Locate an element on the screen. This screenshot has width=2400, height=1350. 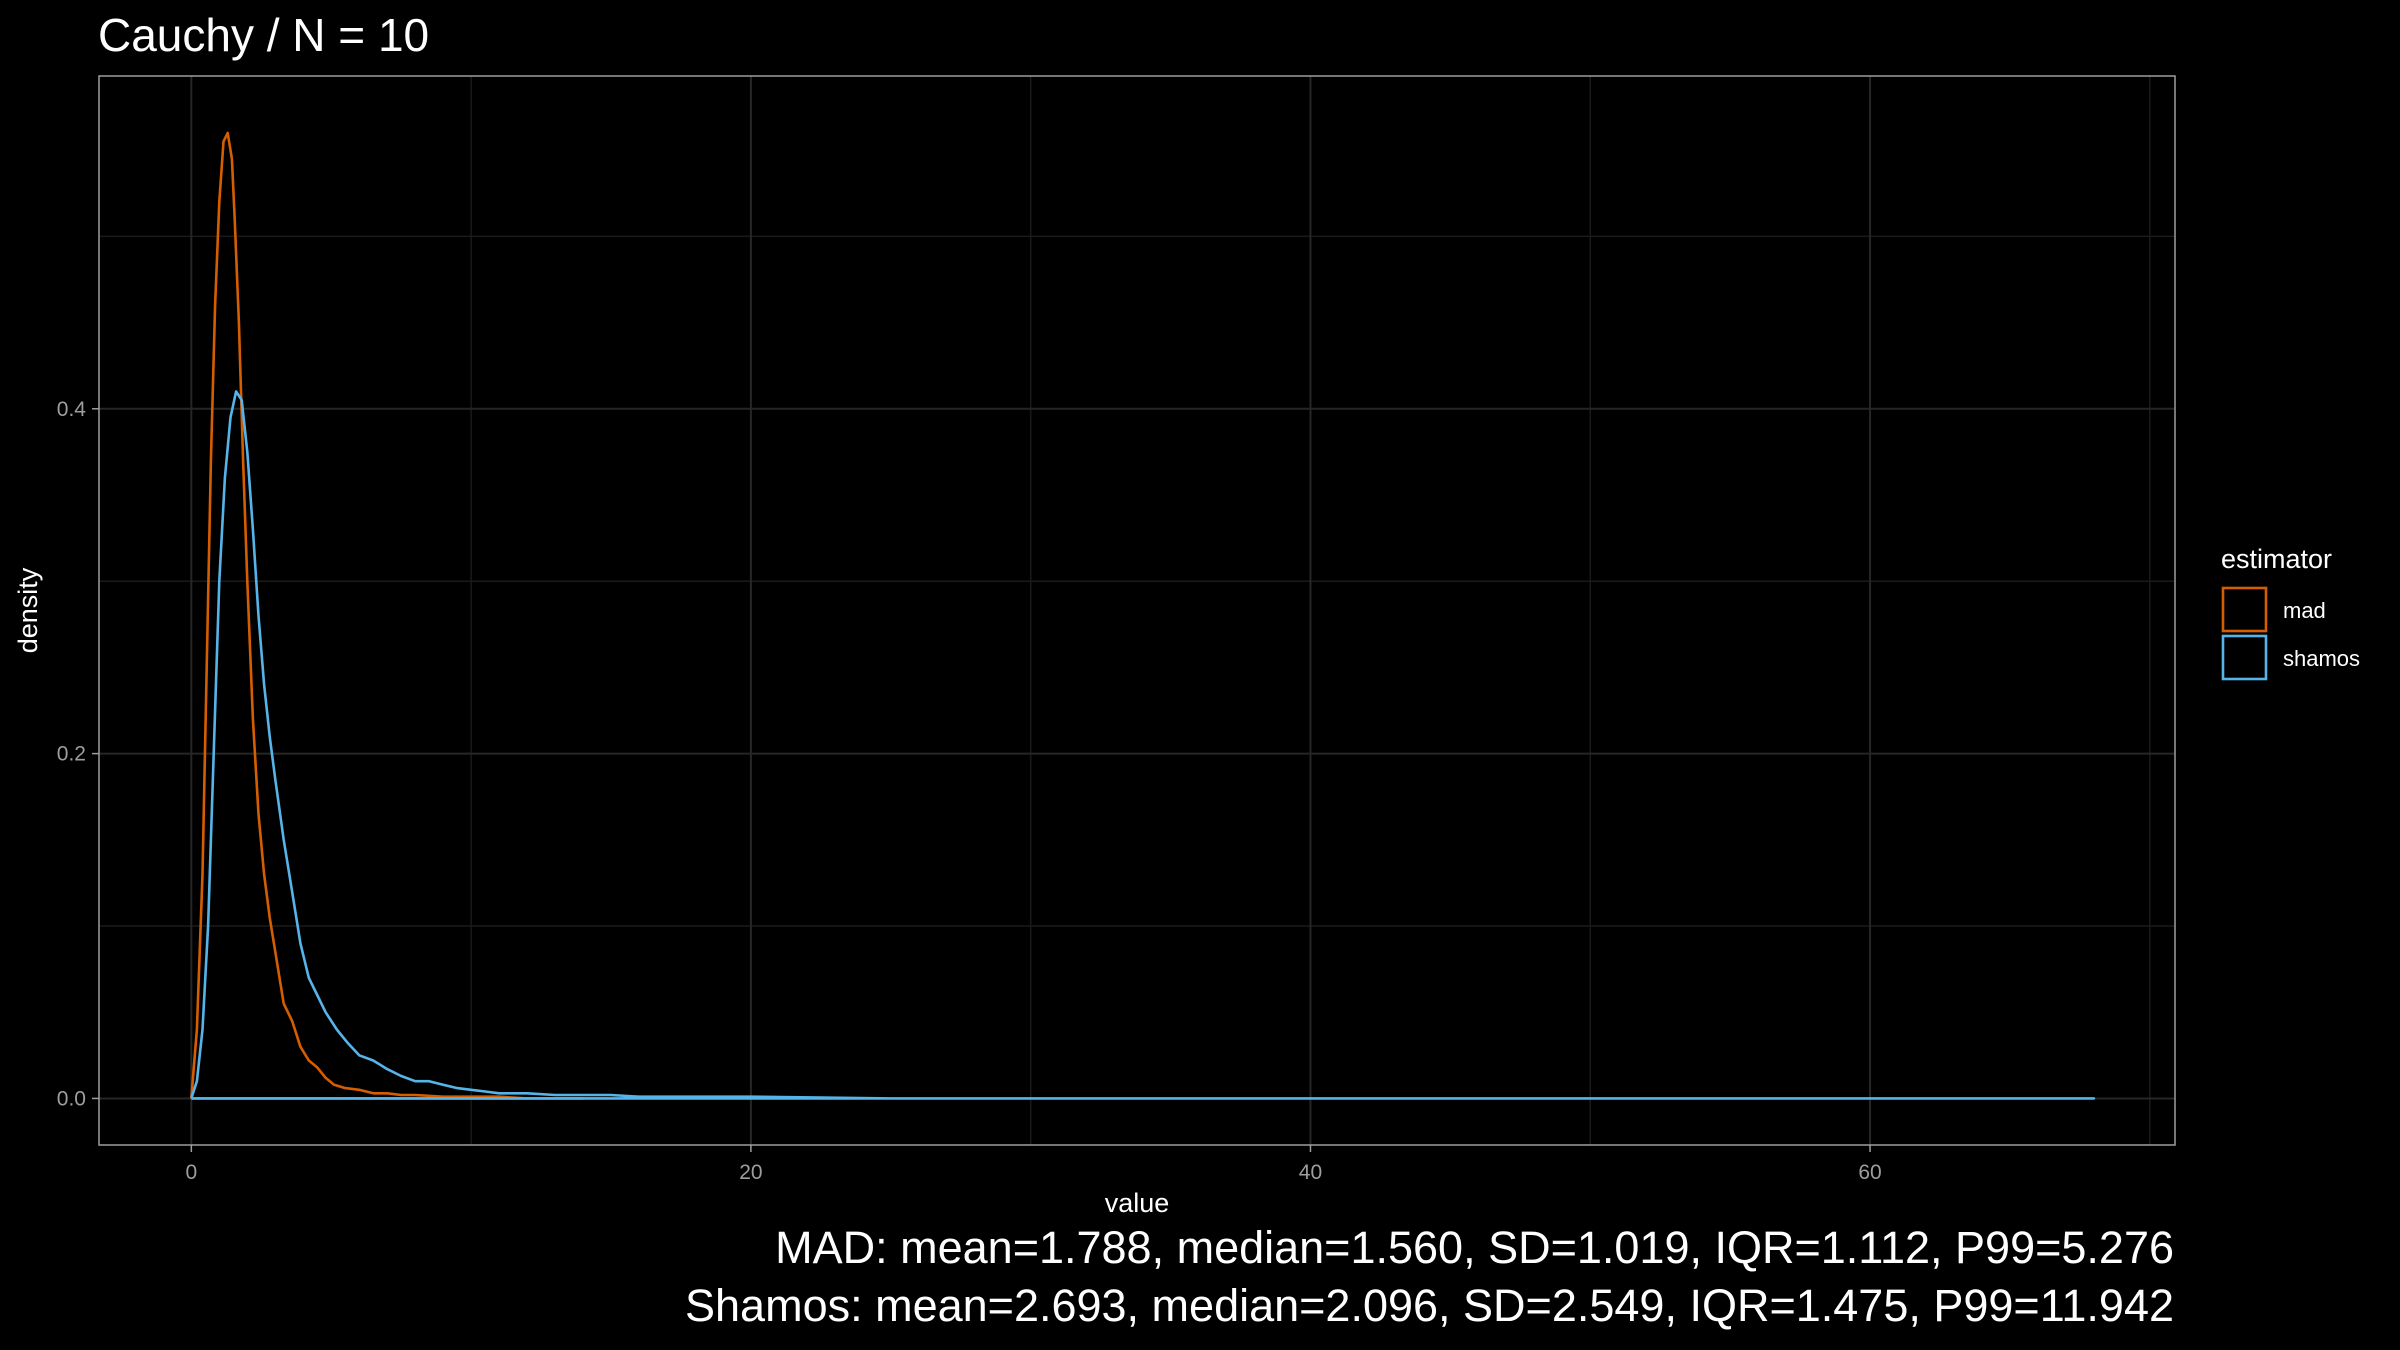
y-axis-title: density is located at coordinates (28, 610).